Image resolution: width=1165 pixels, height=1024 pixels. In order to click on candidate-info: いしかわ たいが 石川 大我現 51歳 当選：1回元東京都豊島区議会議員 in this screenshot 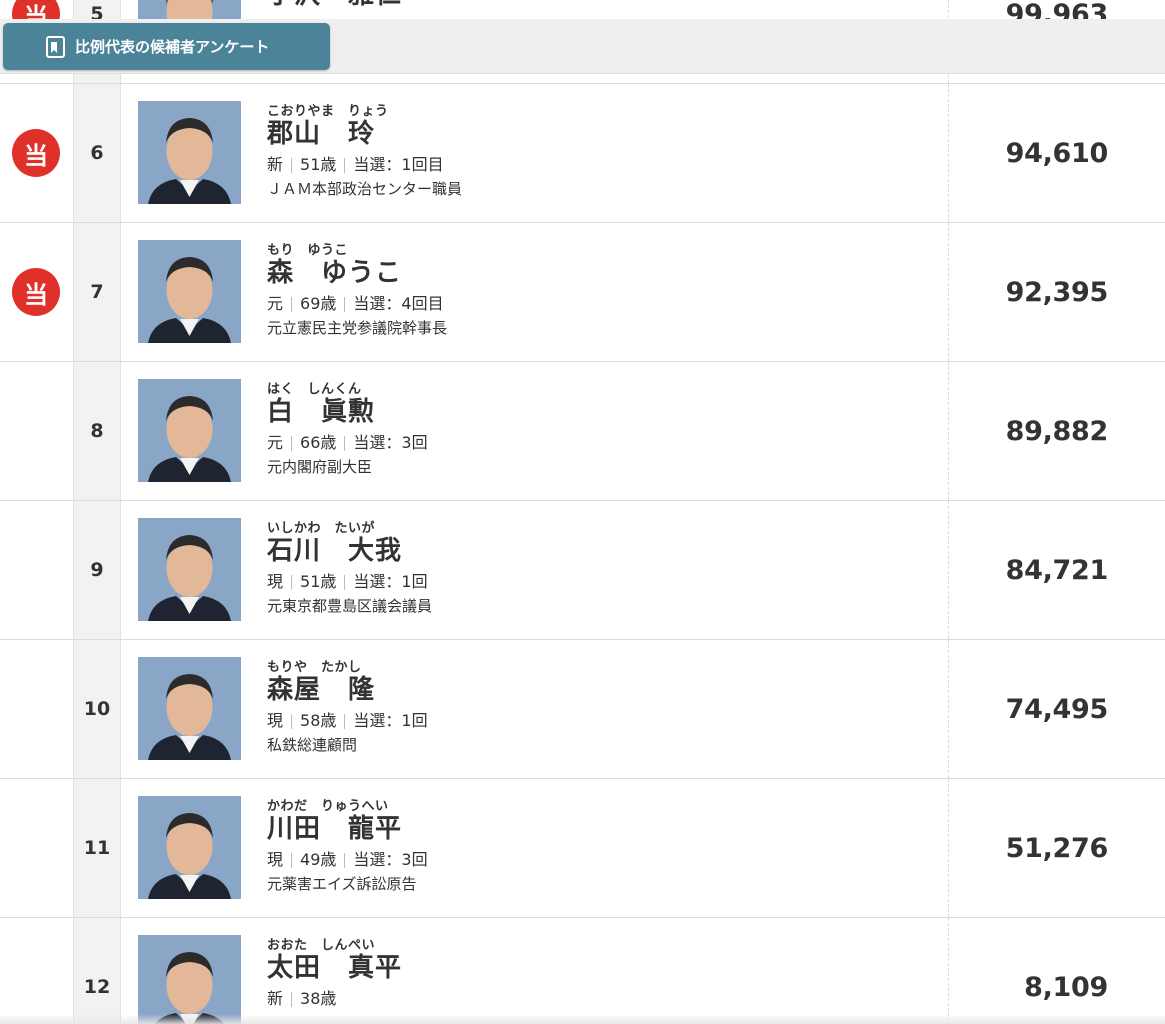, I will do `click(349, 567)`.